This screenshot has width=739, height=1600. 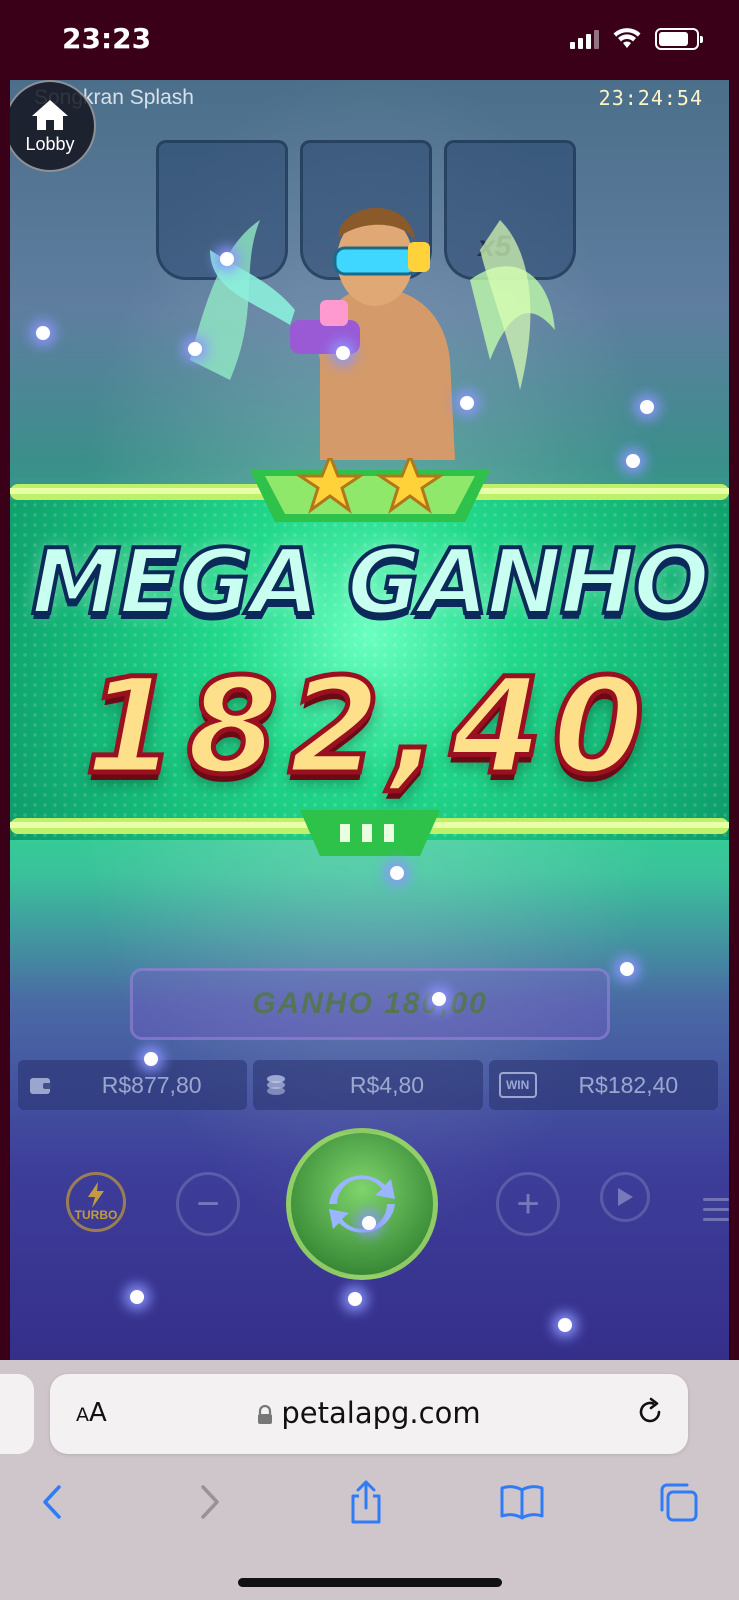 What do you see at coordinates (370, 1582) in the screenshot?
I see `home-indicator` at bounding box center [370, 1582].